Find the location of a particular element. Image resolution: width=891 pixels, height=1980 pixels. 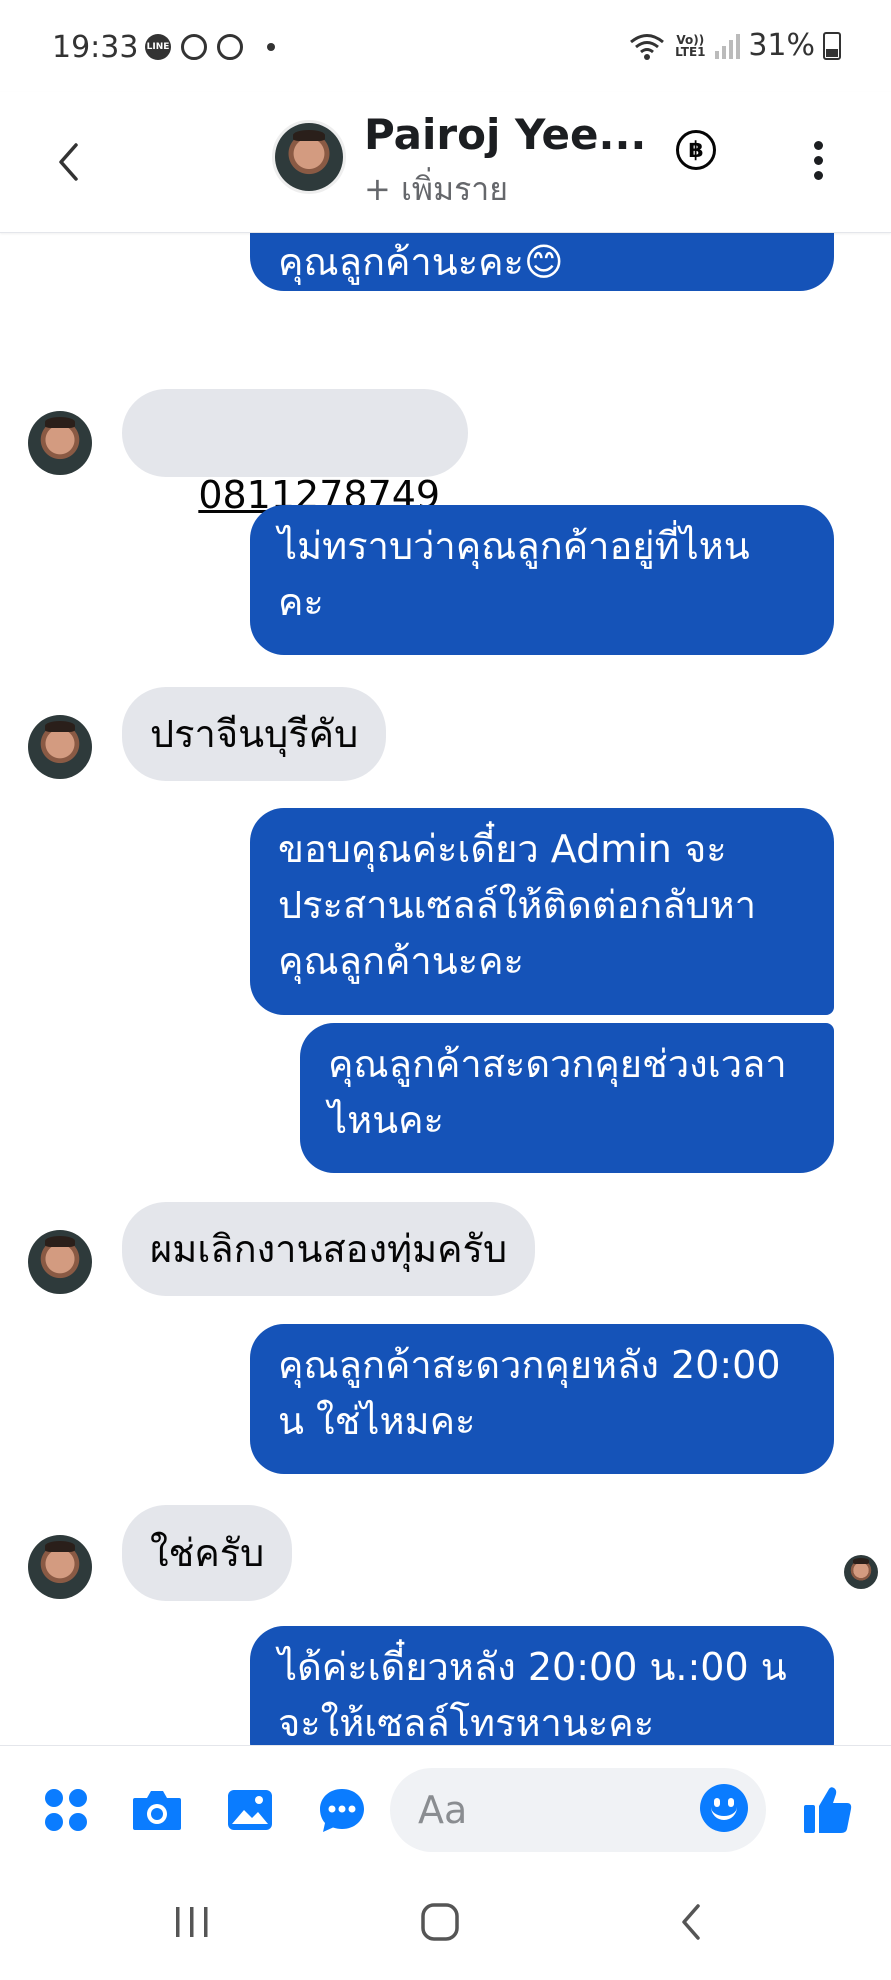

message-incoming: 0811278749 is located at coordinates (295, 453).